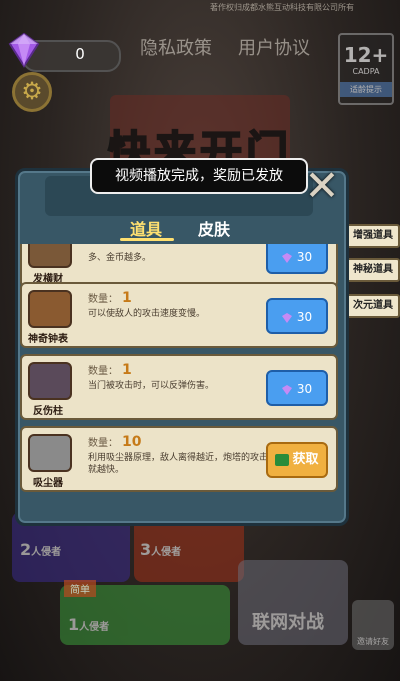 This screenshot has height=681, width=400. What do you see at coordinates (50, 381) in the screenshot?
I see `spike-pillar-icon` at bounding box center [50, 381].